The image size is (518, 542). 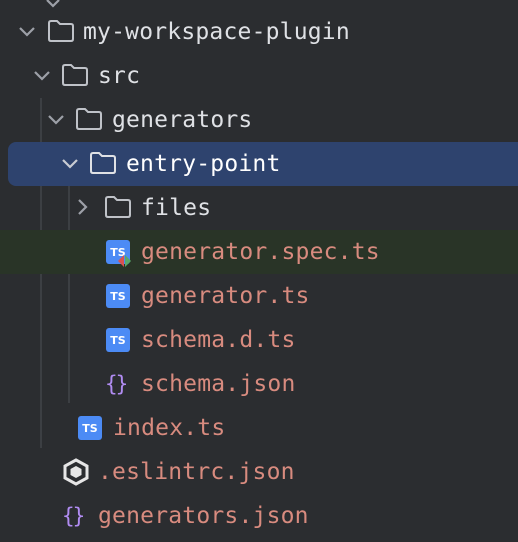 What do you see at coordinates (124, 261) in the screenshot?
I see `test-run-marker-icon` at bounding box center [124, 261].